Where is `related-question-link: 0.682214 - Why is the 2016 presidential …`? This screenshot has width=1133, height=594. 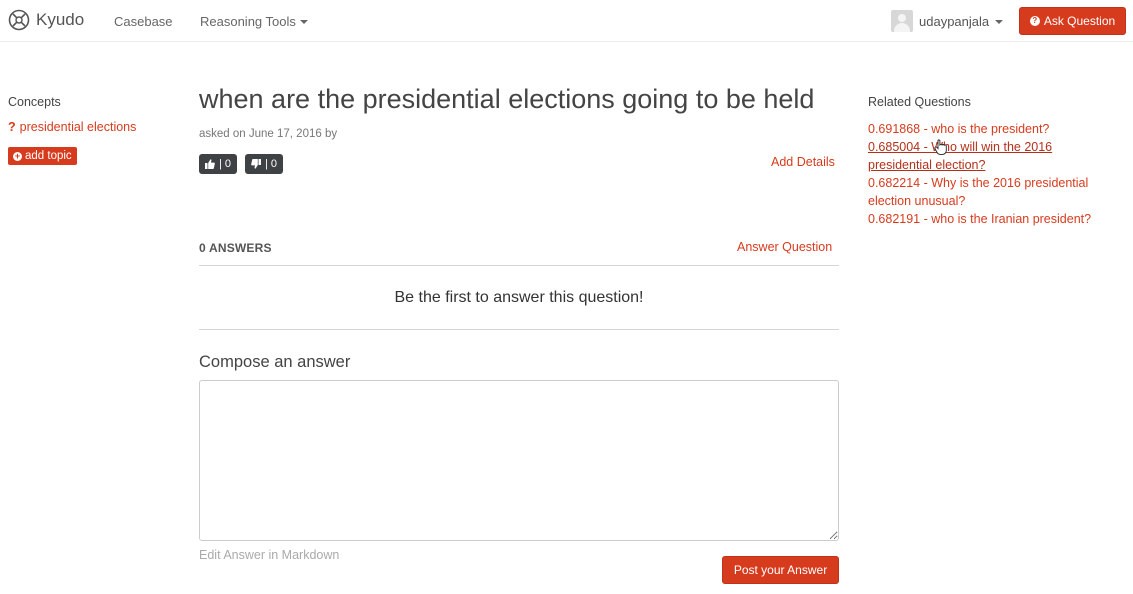
related-question-link: 0.682214 - Why is the 2016 presidential … is located at coordinates (993, 192).